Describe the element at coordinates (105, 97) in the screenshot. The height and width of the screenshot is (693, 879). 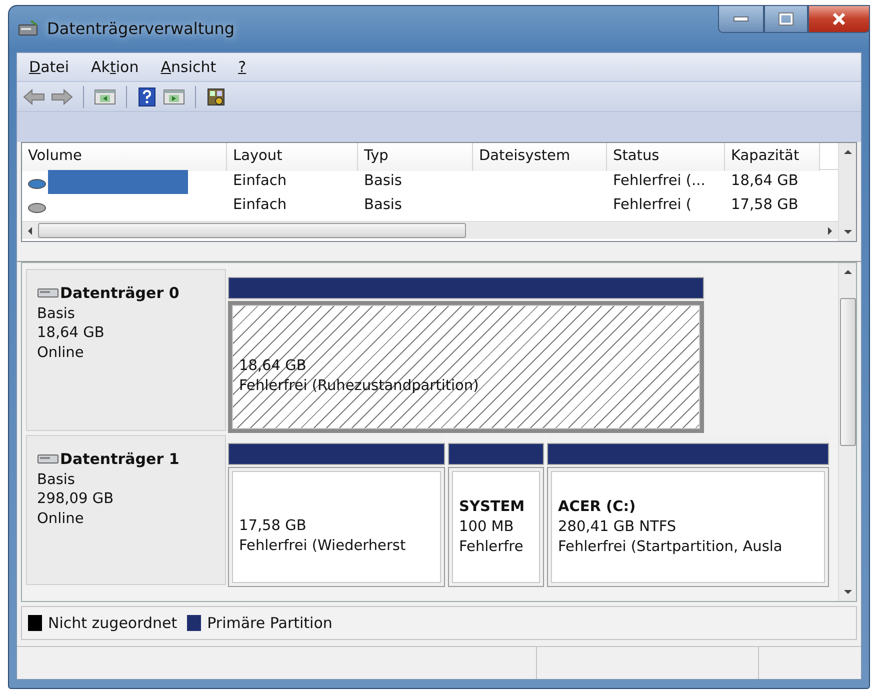
I see `panel-left-icon` at that location.